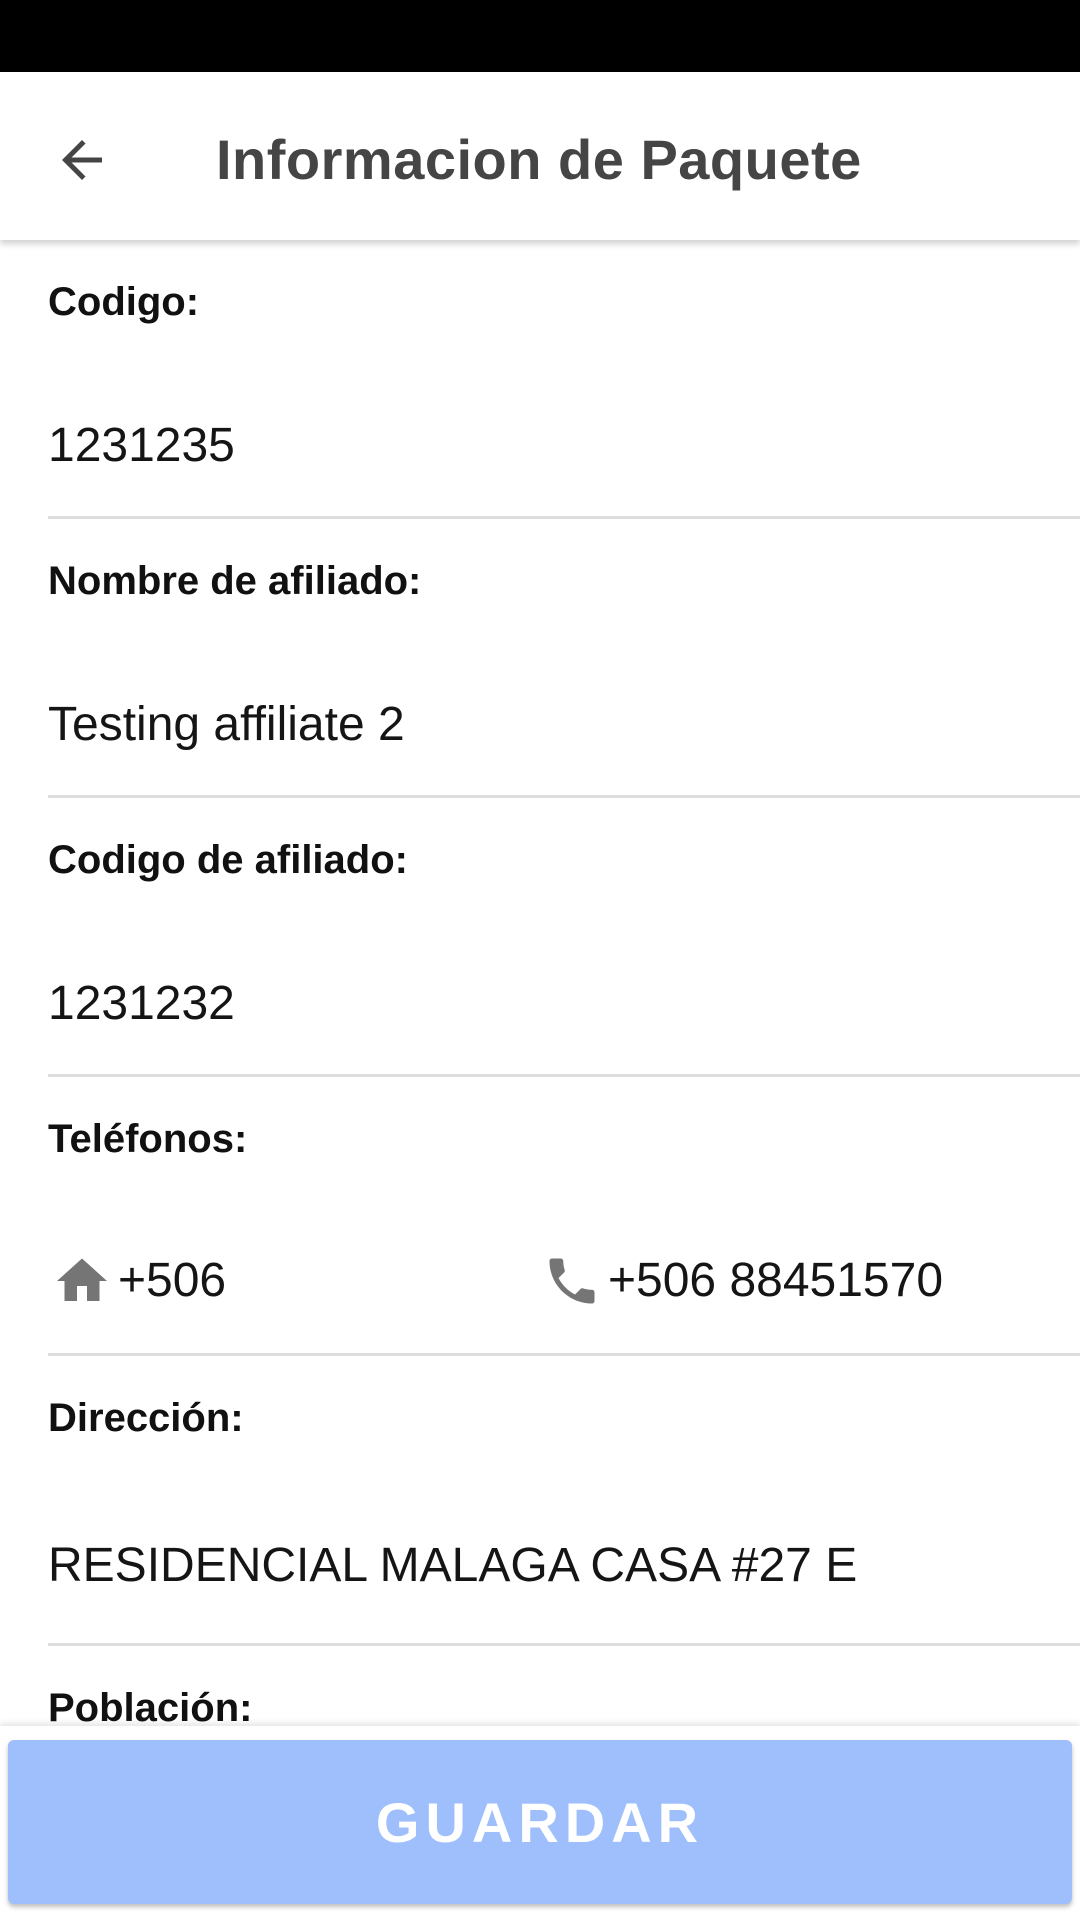 The width and height of the screenshot is (1080, 1920). What do you see at coordinates (564, 1687) in the screenshot?
I see `field-poblacion: Población:` at bounding box center [564, 1687].